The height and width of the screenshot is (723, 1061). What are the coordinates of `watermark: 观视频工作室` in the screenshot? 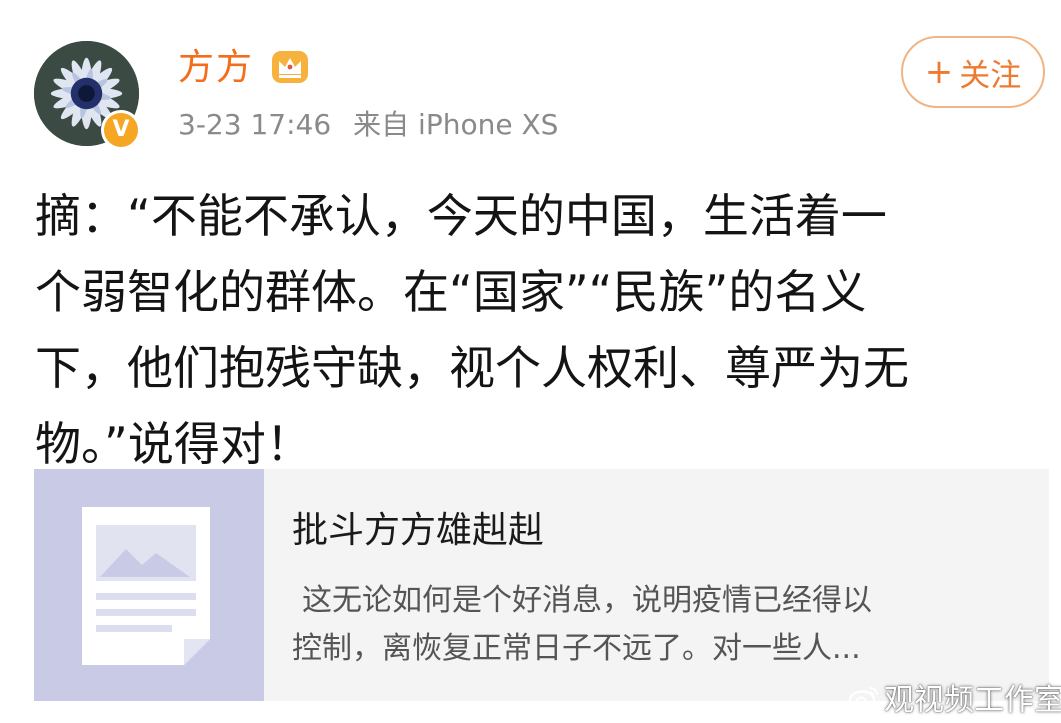 It's located at (954, 697).